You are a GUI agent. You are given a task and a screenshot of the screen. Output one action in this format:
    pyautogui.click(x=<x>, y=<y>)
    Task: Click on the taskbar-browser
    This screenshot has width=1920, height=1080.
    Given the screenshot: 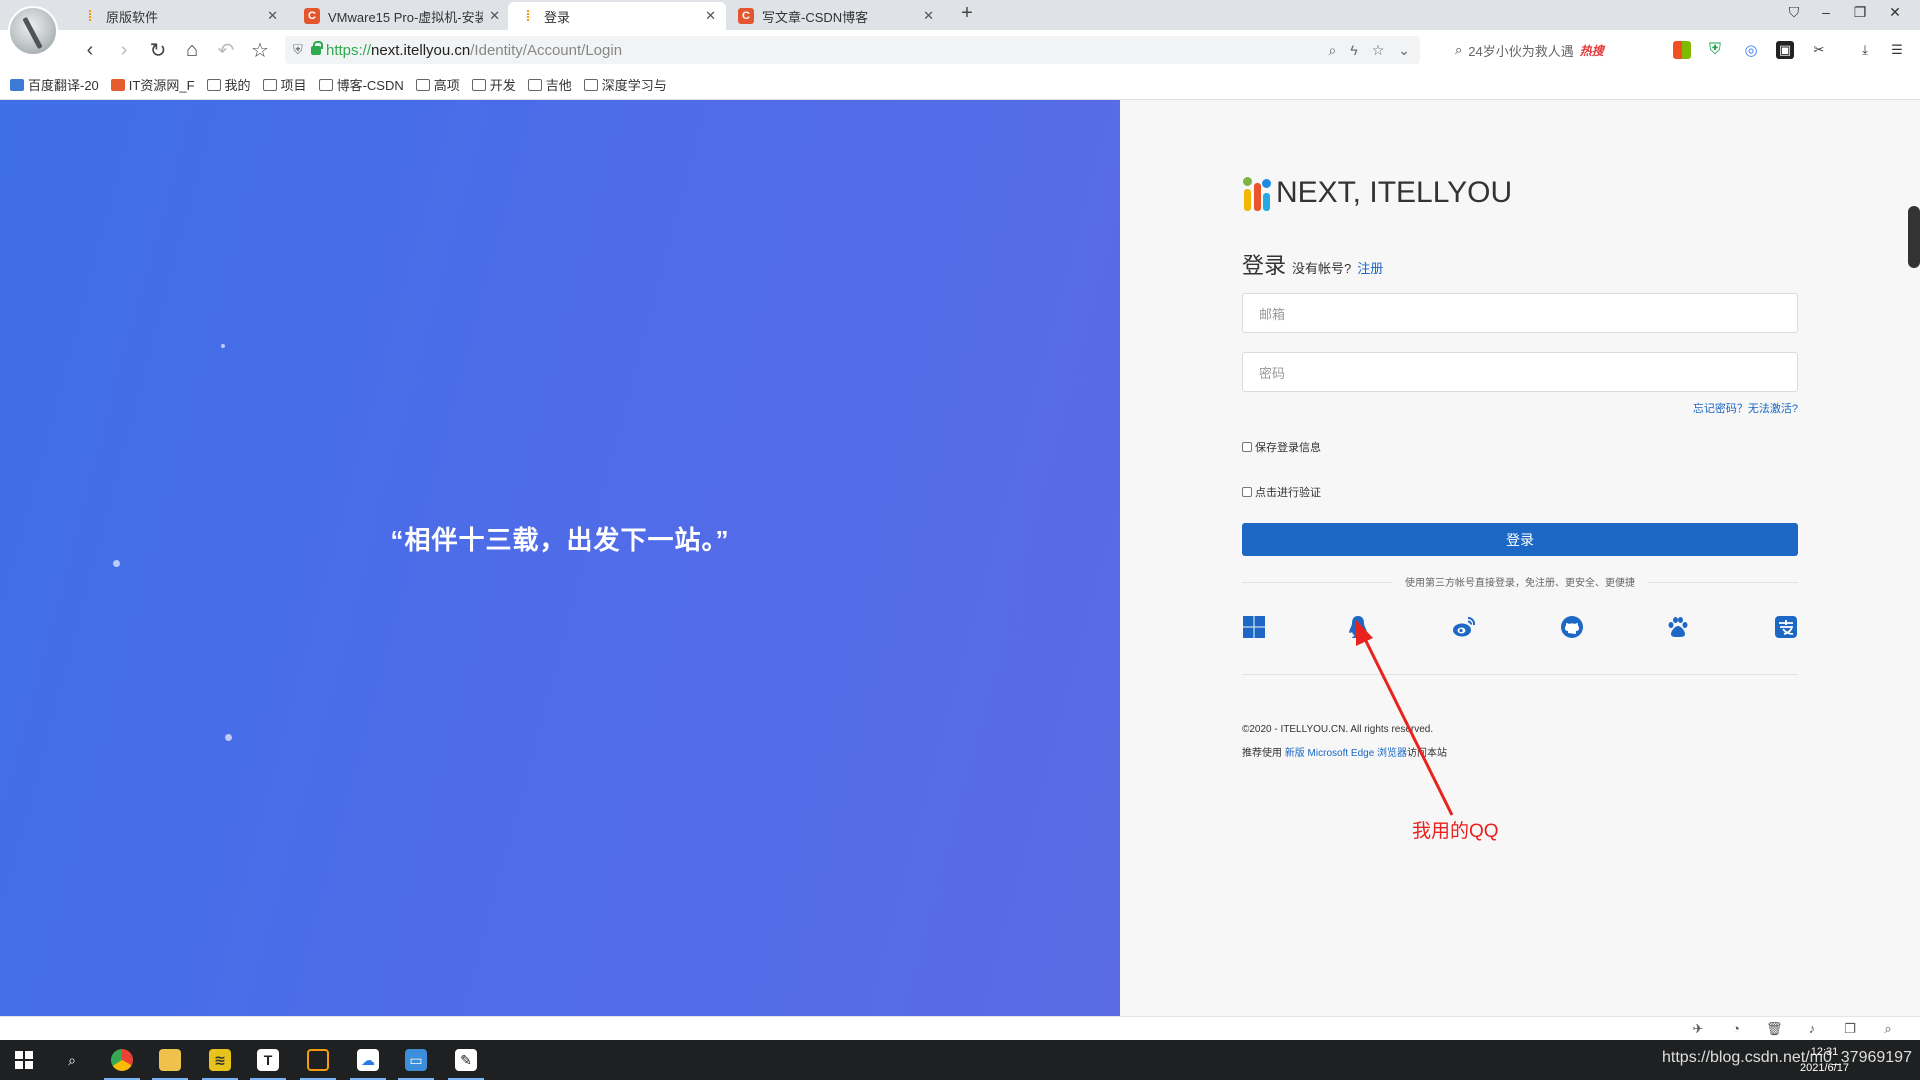 What is the action you would take?
    pyautogui.click(x=122, y=1060)
    